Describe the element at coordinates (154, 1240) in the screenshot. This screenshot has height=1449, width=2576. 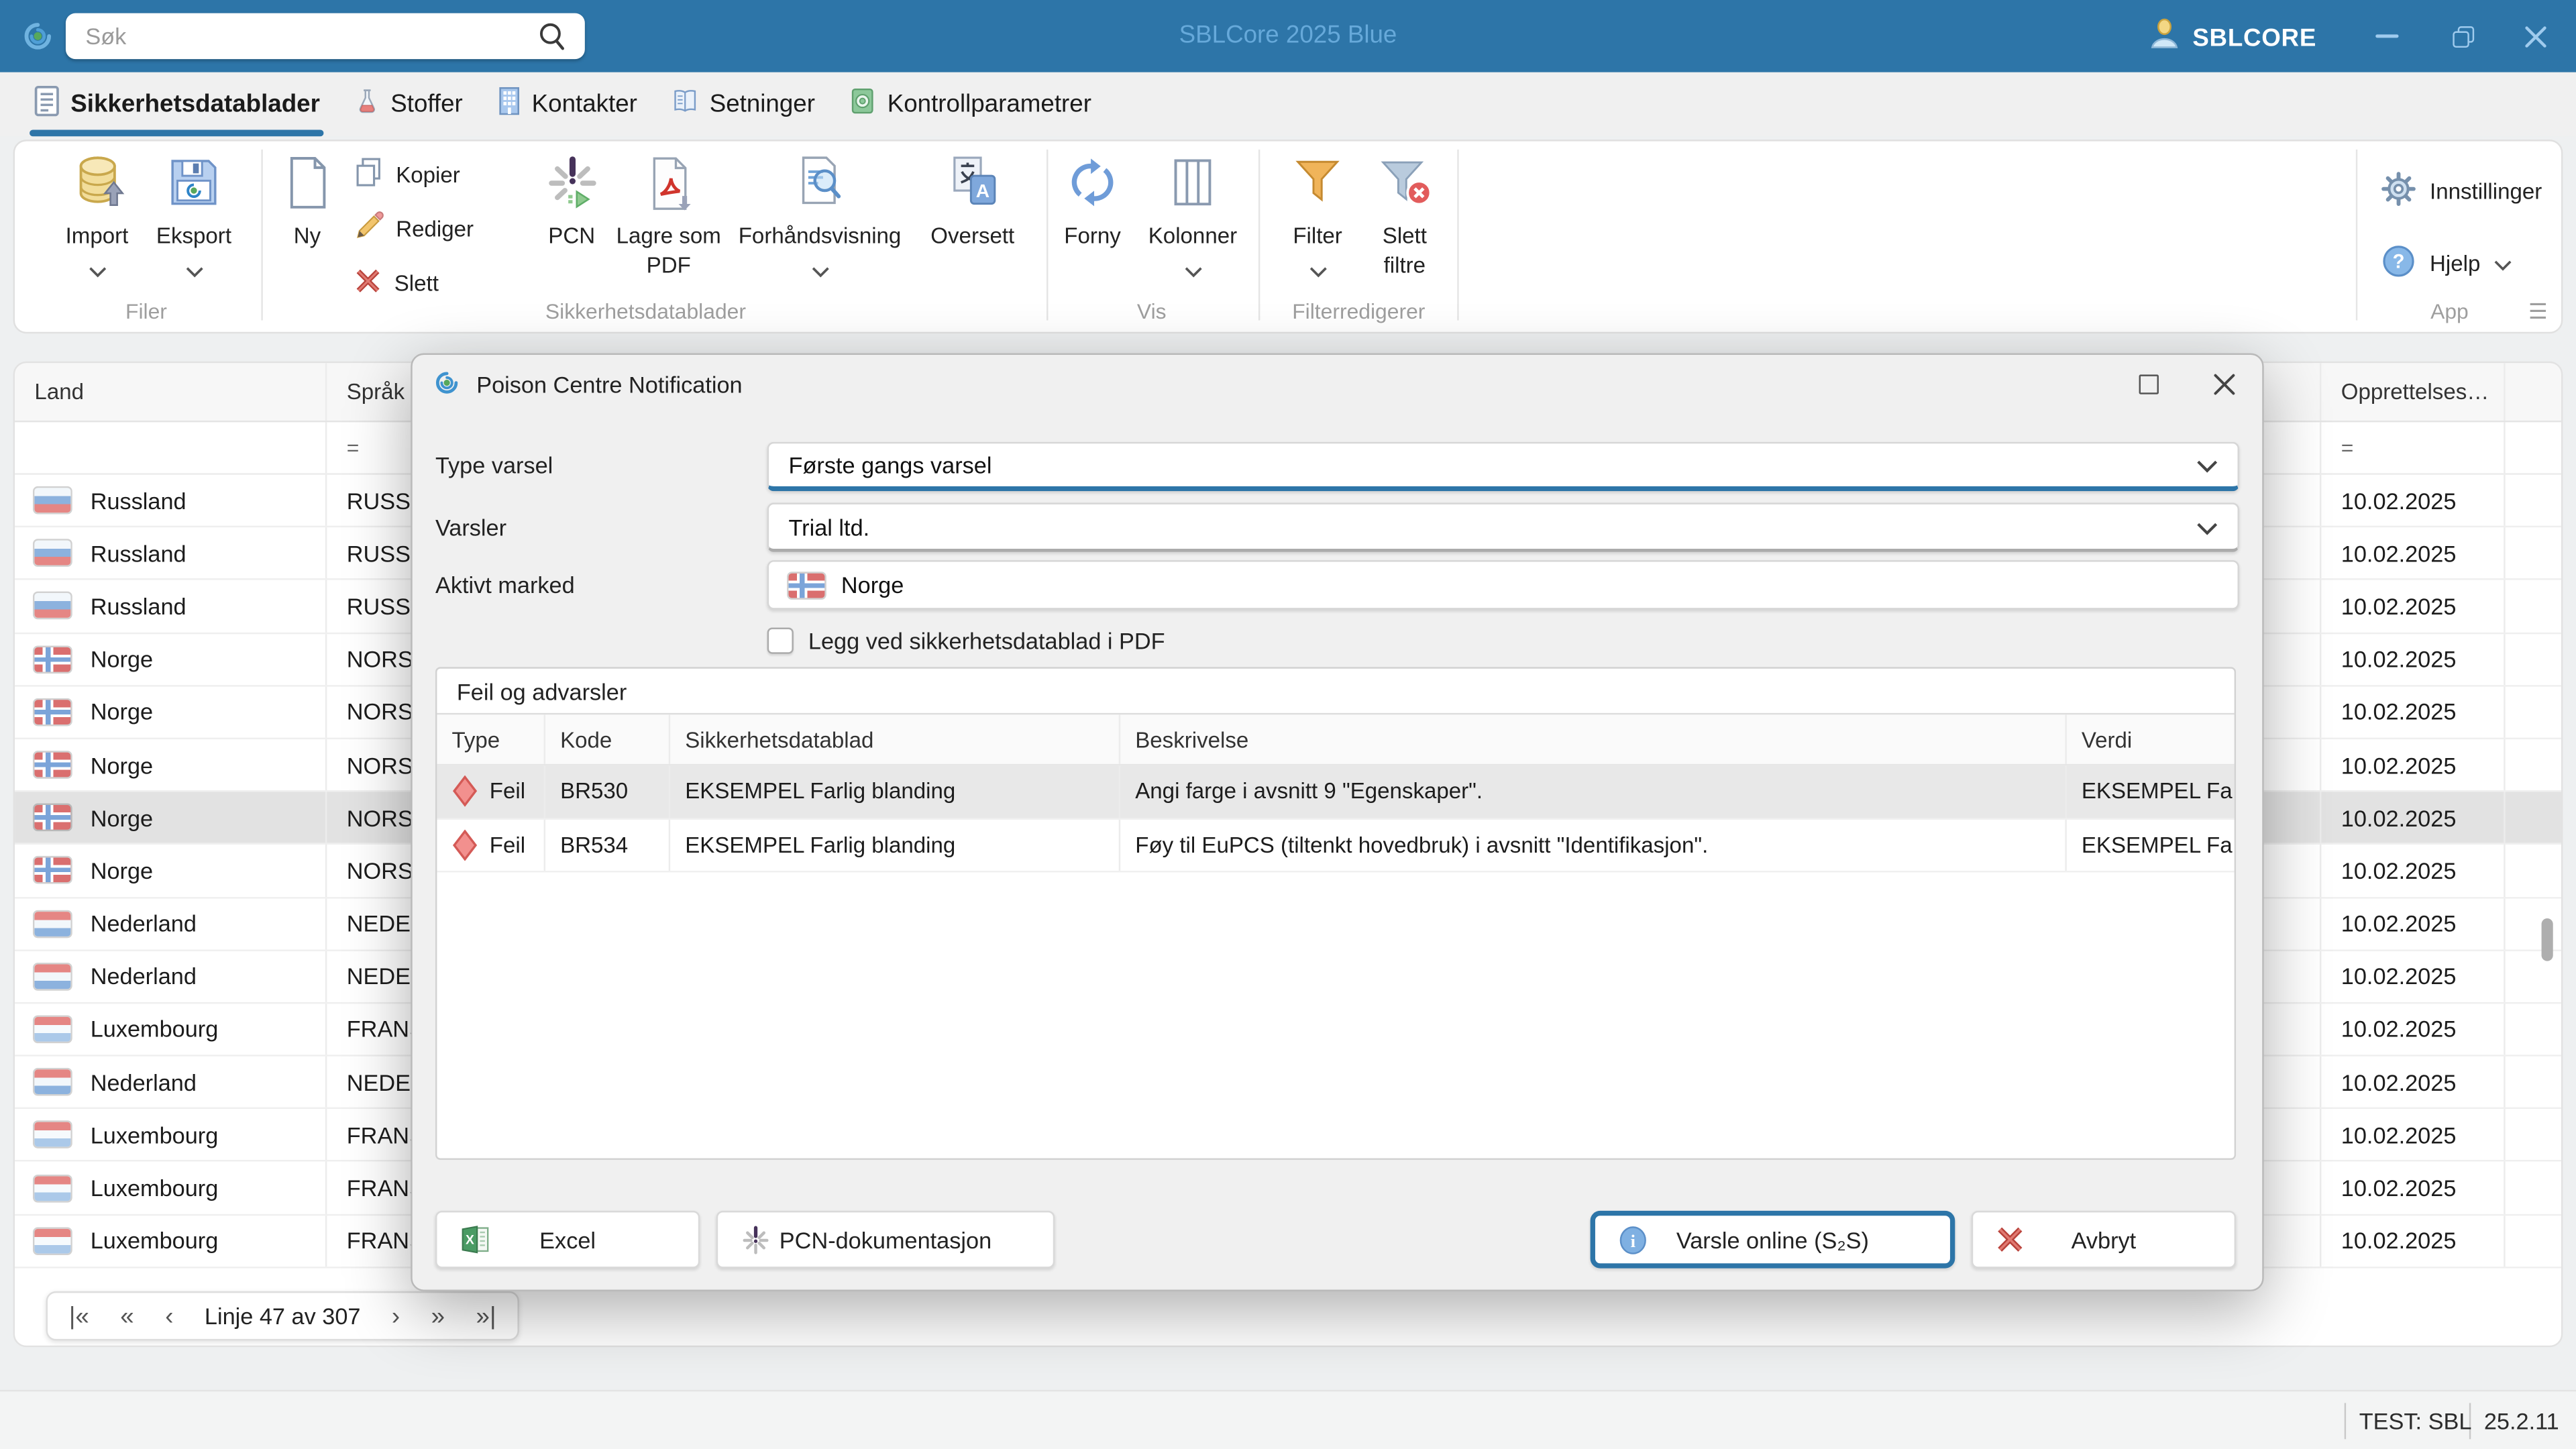
I see `land-value: Luxembourg` at that location.